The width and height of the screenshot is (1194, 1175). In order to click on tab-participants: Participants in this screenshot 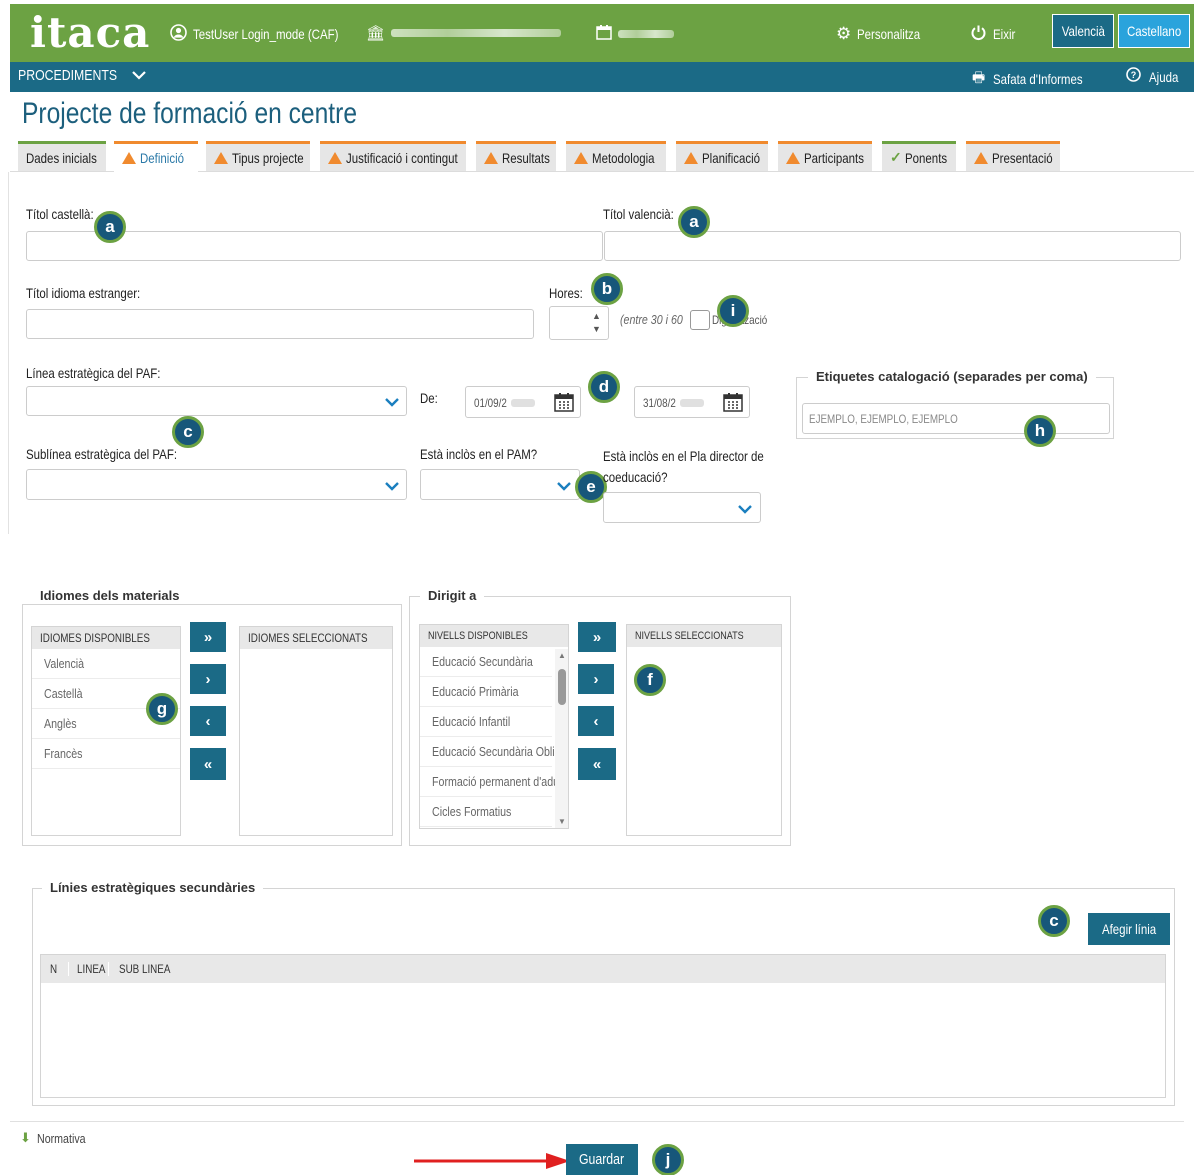, I will do `click(825, 156)`.